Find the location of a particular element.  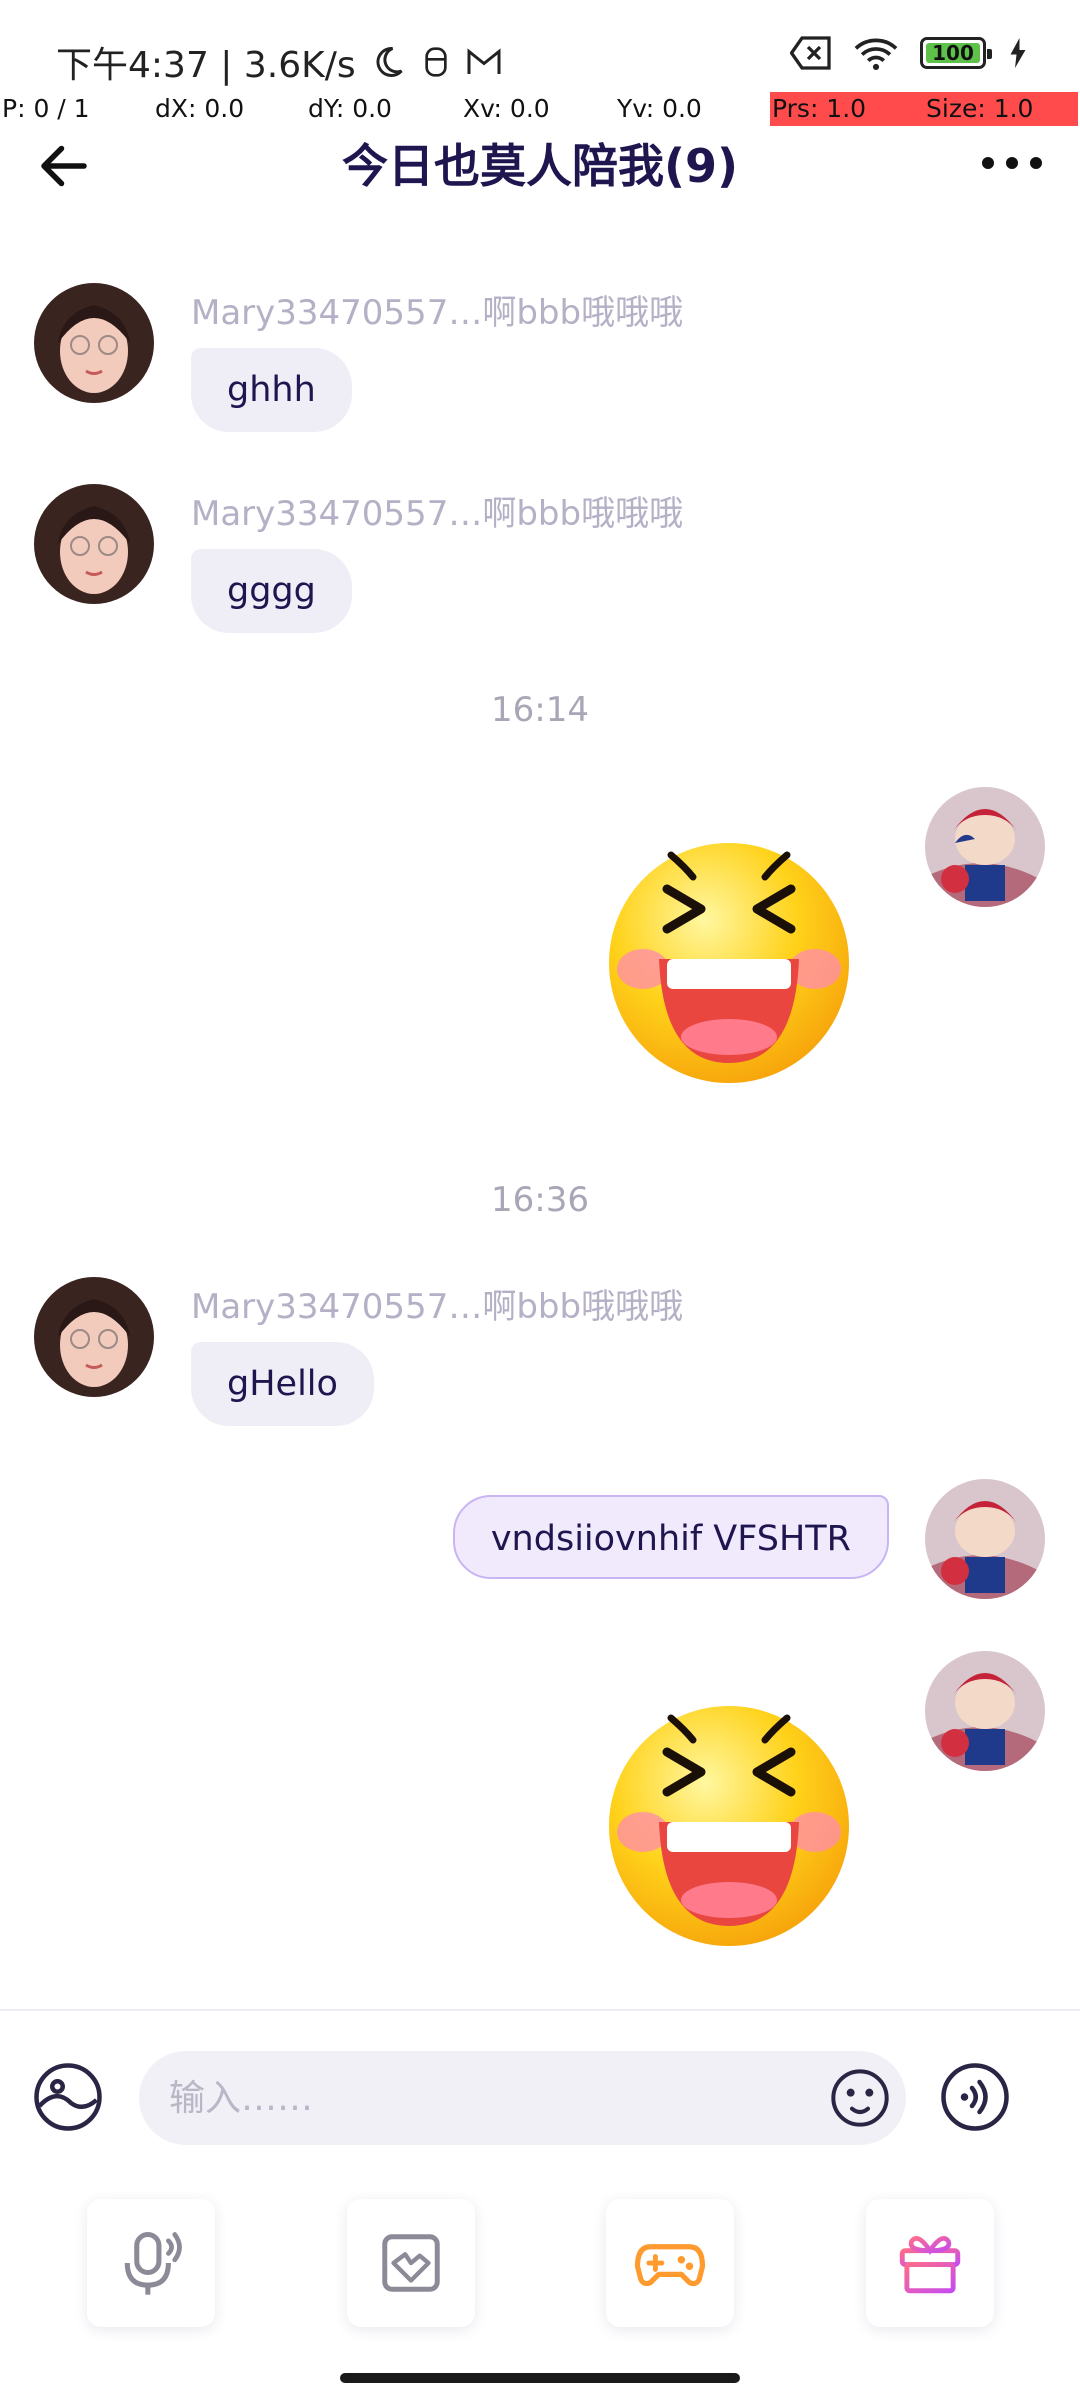

battery-icon: 100 is located at coordinates (956, 53).